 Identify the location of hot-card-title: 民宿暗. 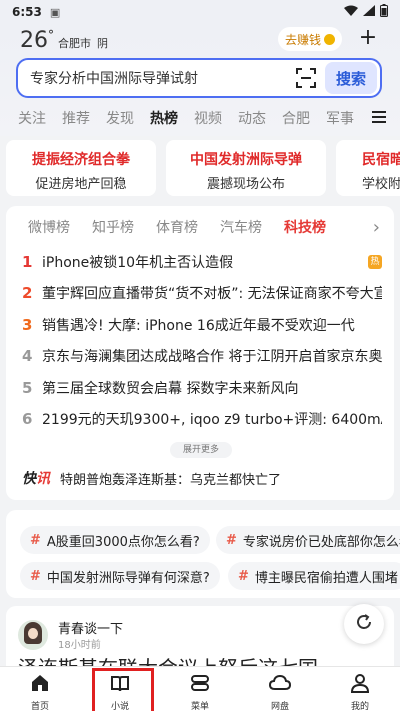
(381, 160).